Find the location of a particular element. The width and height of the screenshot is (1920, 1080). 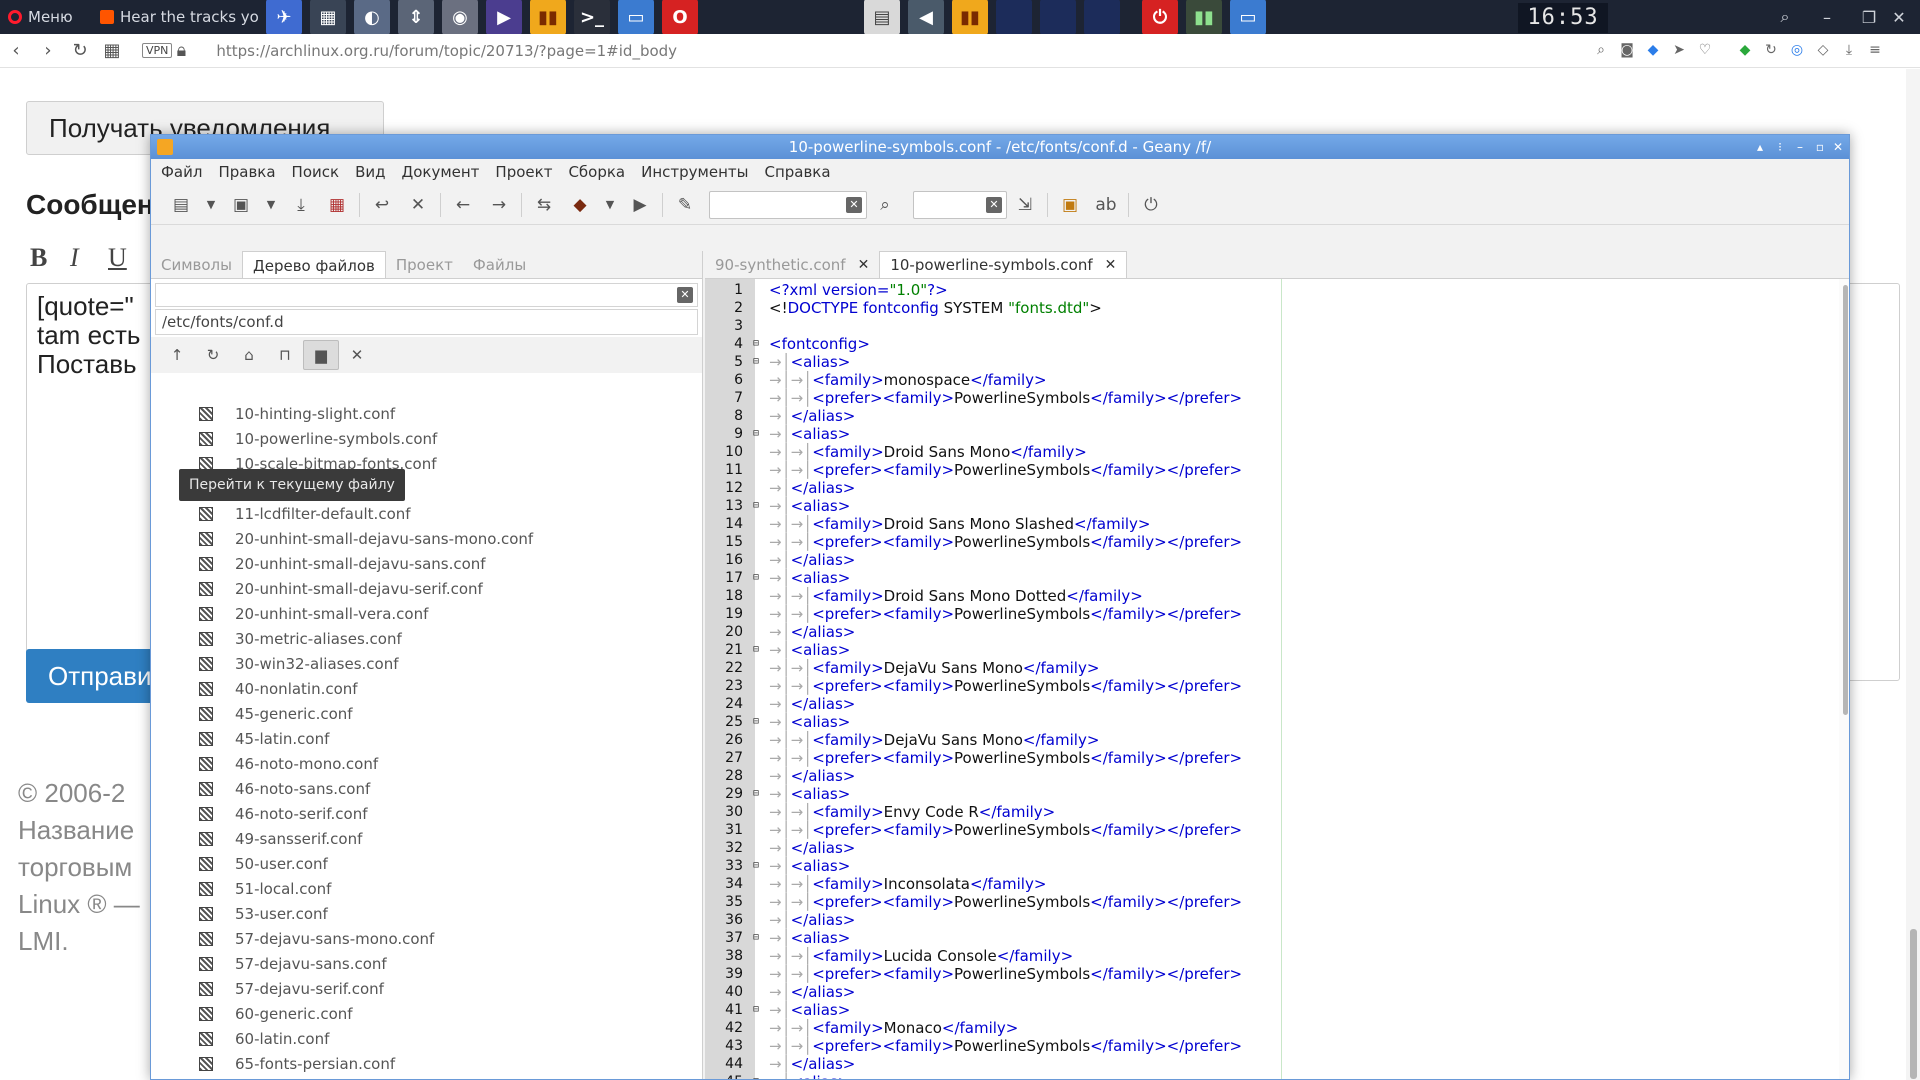

file-tree-item: 20-unhint-small-vera.conf is located at coordinates (427, 613).